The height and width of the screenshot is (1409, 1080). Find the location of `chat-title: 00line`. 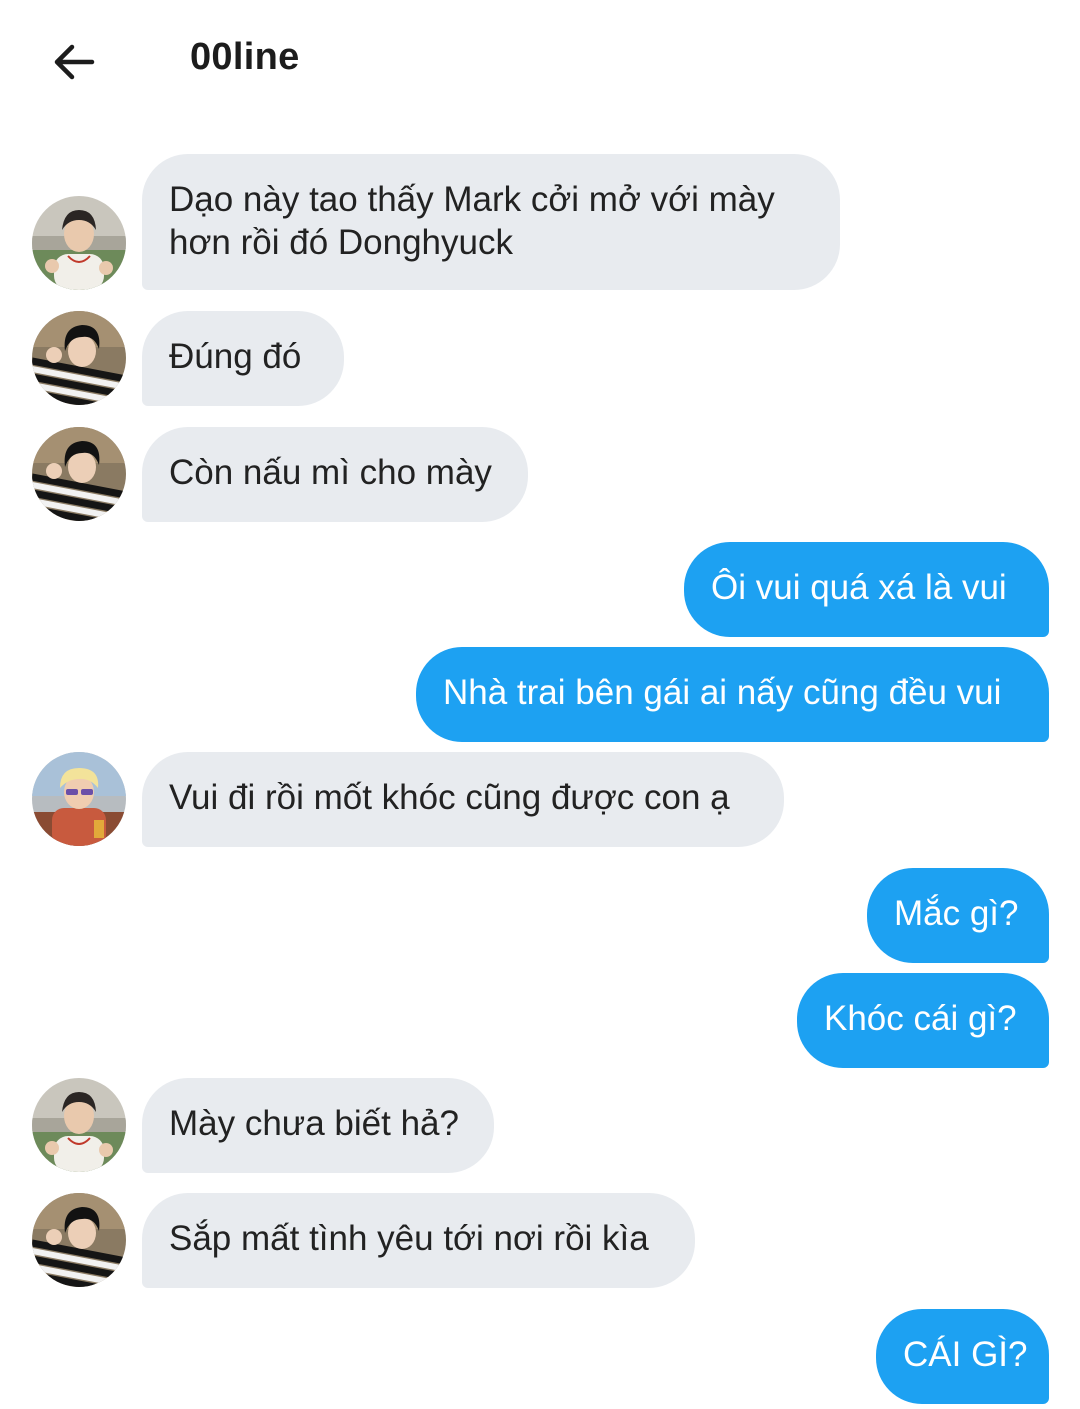

chat-title: 00line is located at coordinates (245, 57).